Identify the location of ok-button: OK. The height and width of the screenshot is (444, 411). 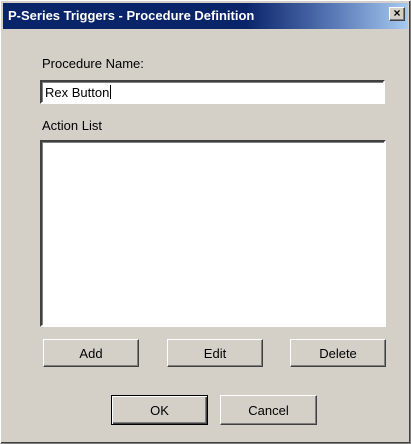
(159, 410).